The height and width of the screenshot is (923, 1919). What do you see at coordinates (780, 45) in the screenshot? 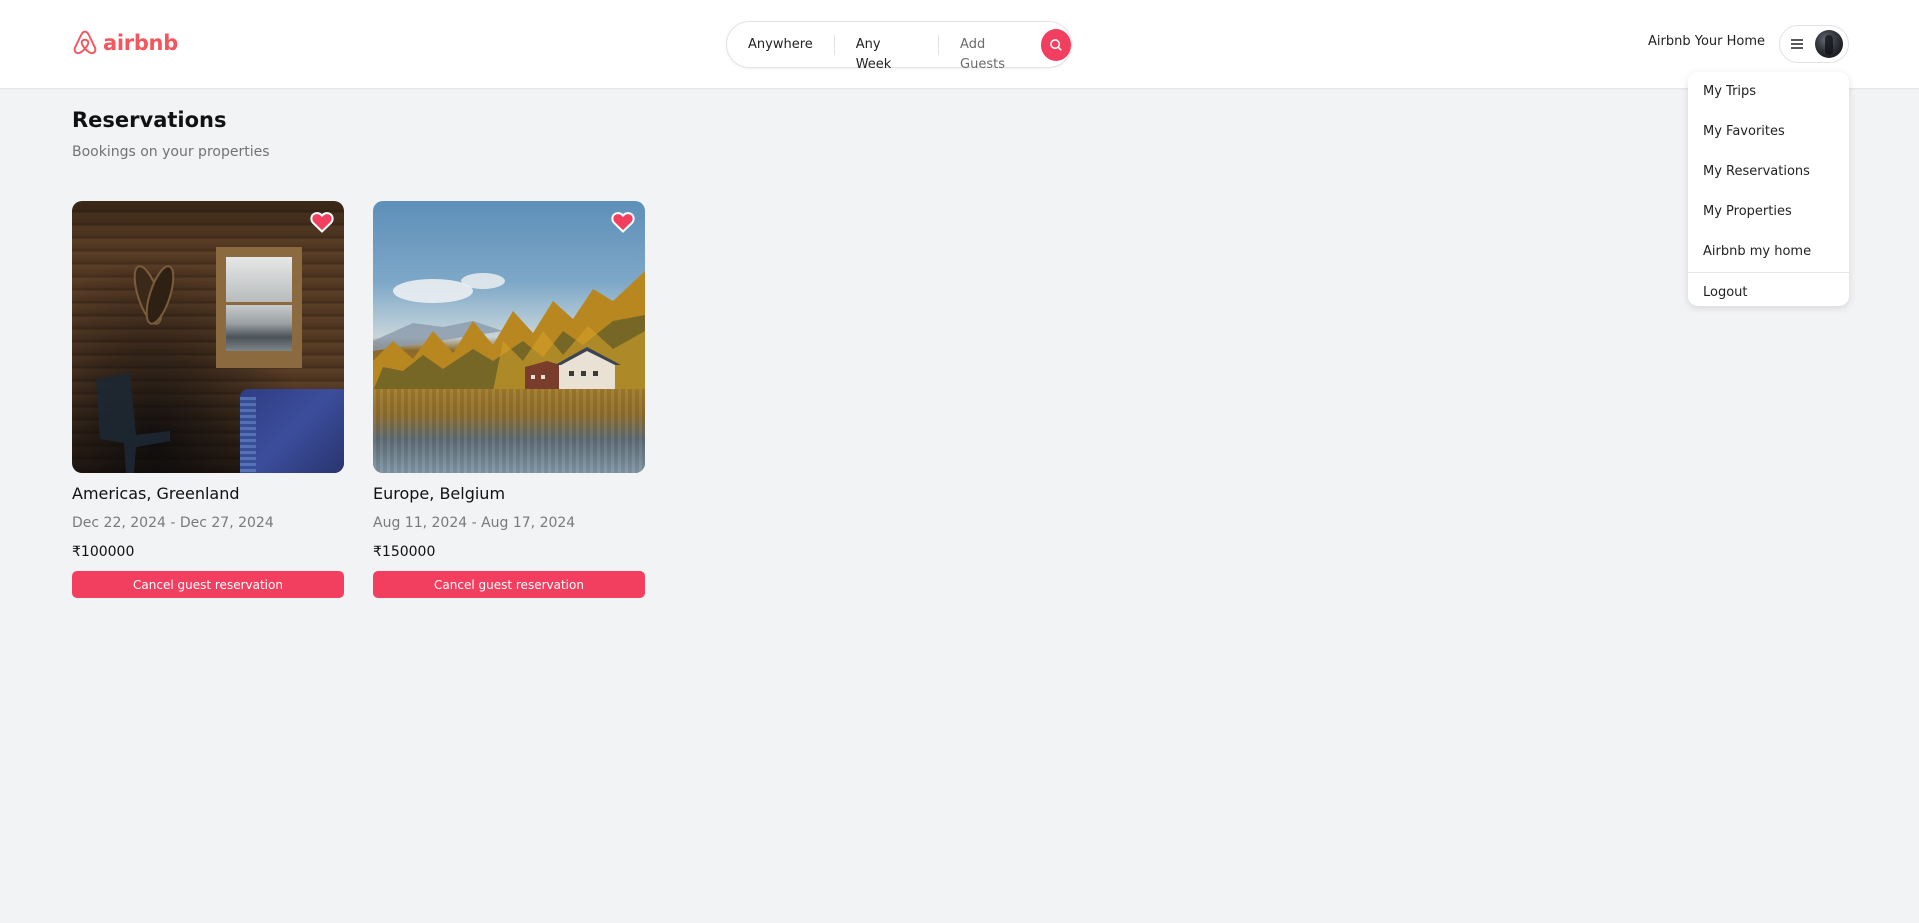
I see `search-location-button: Anywhere` at bounding box center [780, 45].